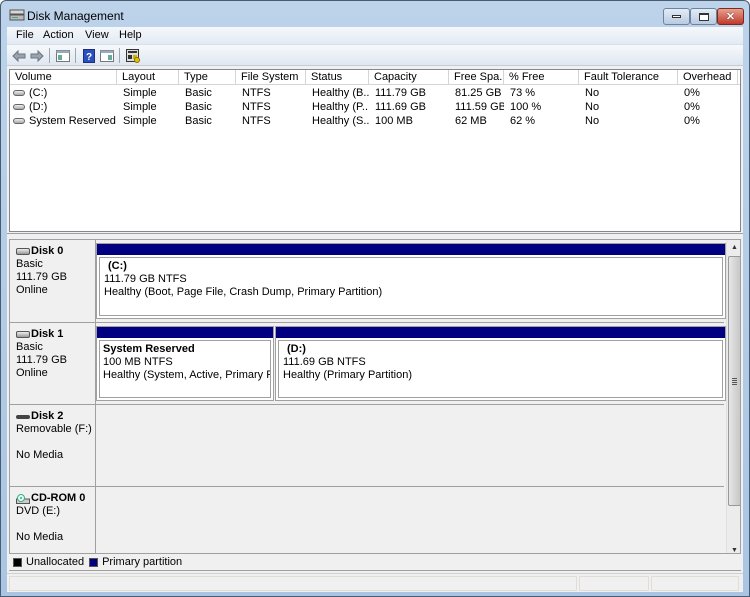  I want to click on help-button: ?, so click(89, 55).